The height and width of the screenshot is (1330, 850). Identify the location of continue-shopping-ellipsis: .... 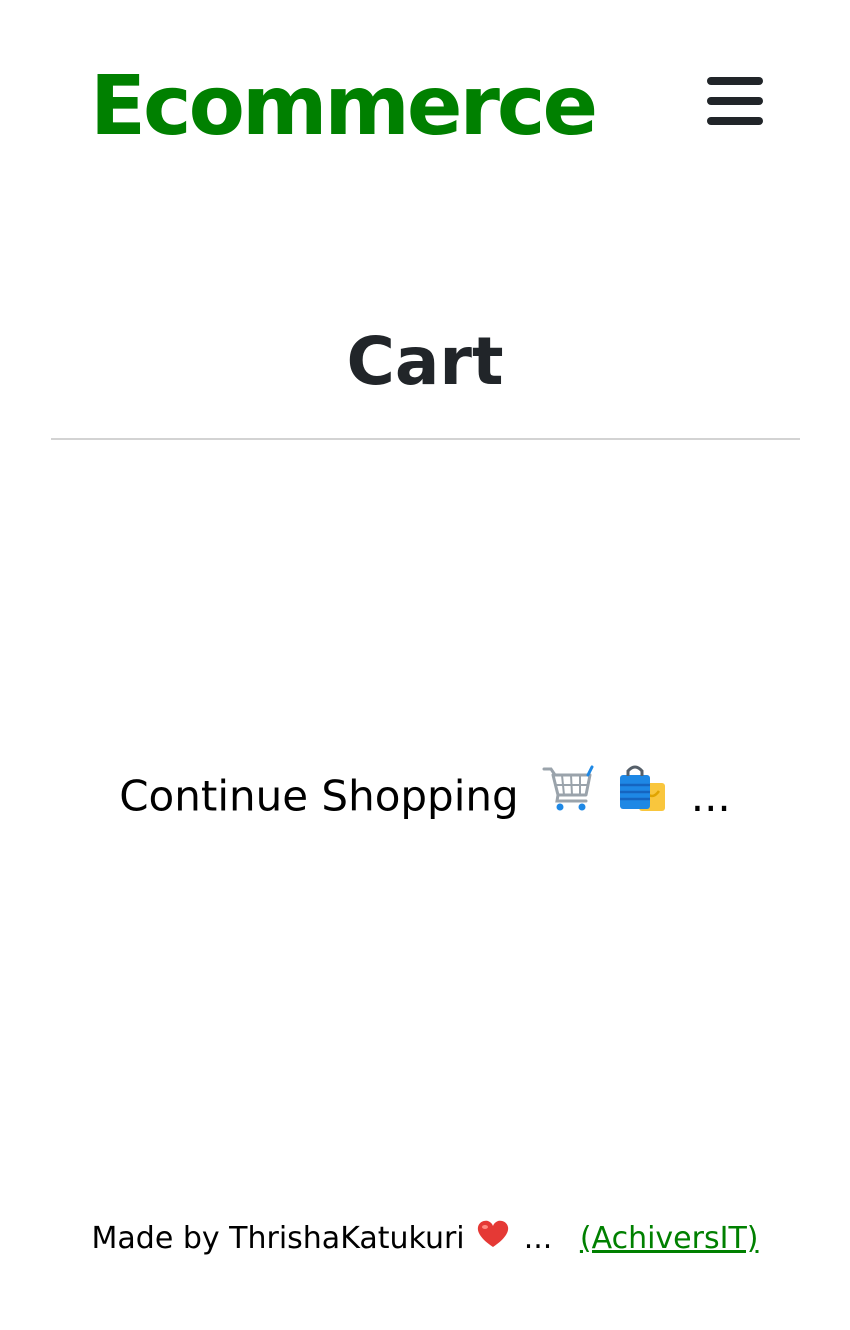
(710, 796).